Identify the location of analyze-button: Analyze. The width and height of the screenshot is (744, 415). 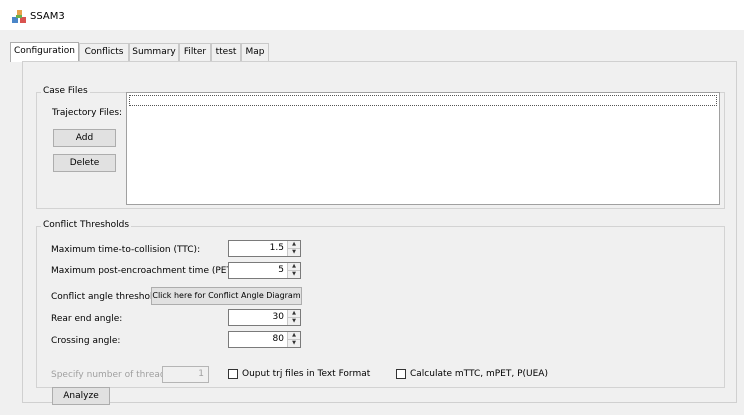
(81, 396).